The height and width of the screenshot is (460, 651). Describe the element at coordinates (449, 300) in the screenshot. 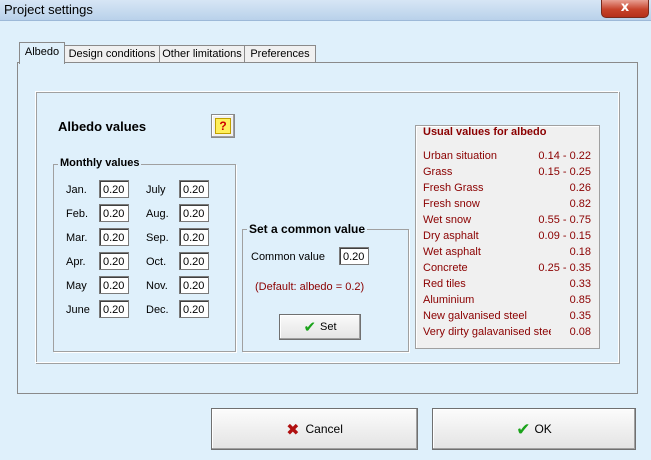

I see `usual-name: Aluminium` at that location.